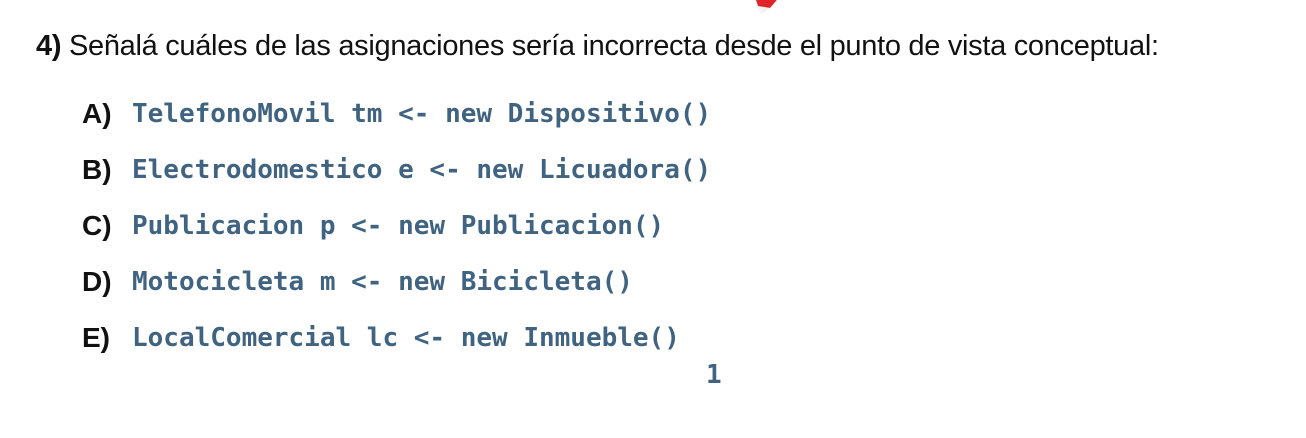  I want to click on option-c: C) Publicacion p <- new Publicacion(), so click(396, 226).